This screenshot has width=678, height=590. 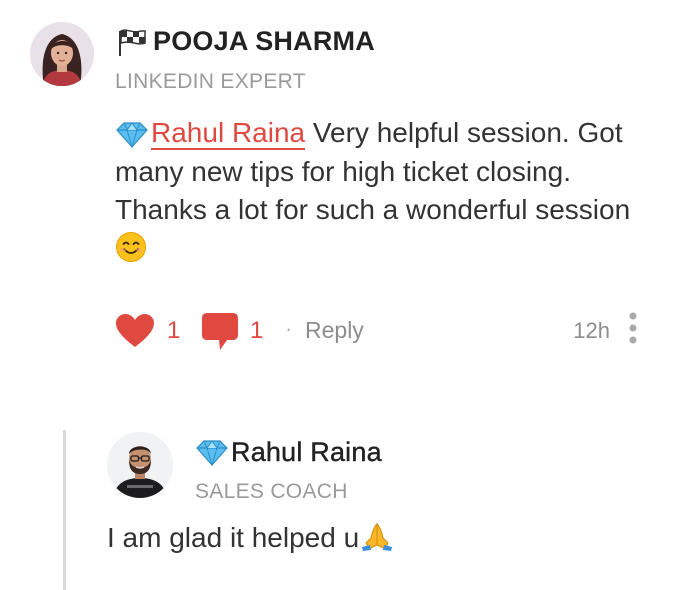 I want to click on avatar-pooja-sharma, so click(x=62, y=54).